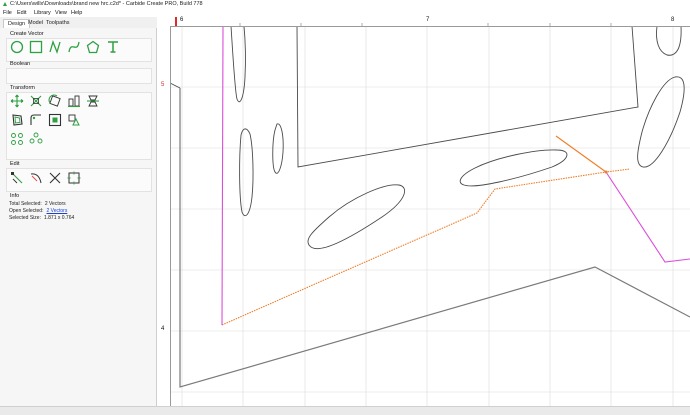  I want to click on selected-vector-orange-branch, so click(581, 154).